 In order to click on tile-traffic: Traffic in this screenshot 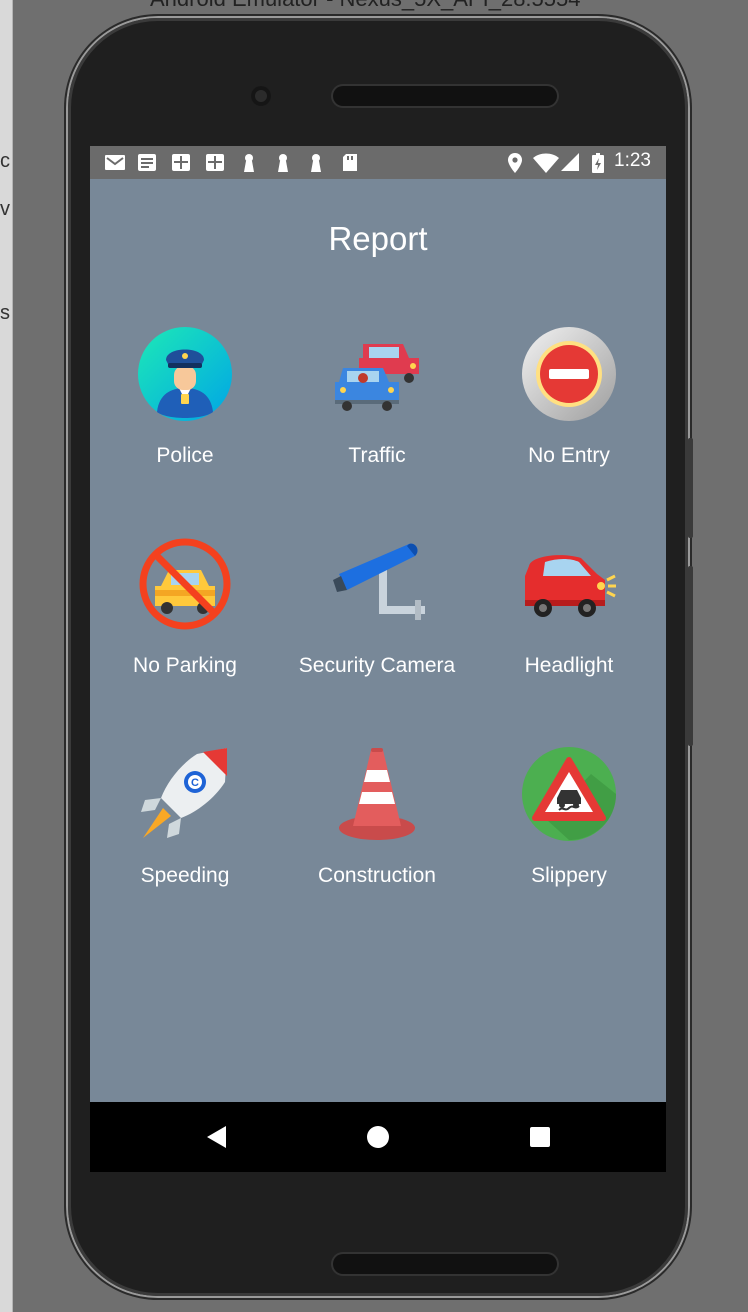, I will do `click(377, 421)`.